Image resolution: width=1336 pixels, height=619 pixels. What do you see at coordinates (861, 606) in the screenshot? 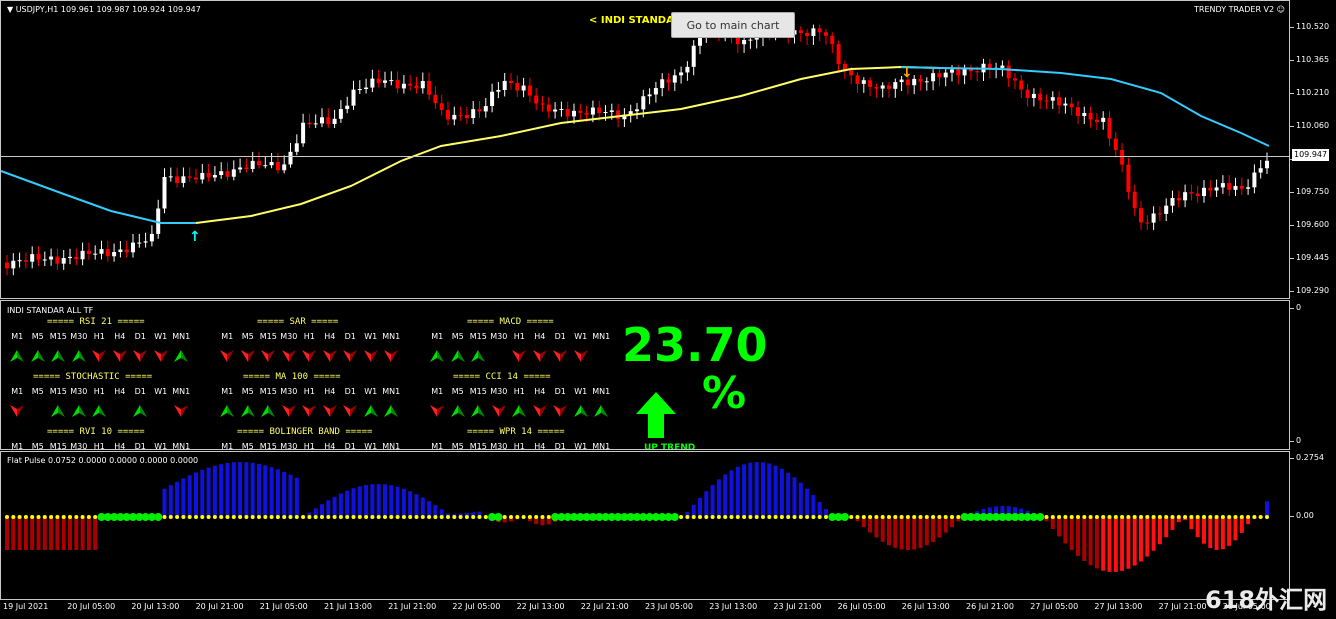
I see `time-label: 26 Jul 05:00` at bounding box center [861, 606].